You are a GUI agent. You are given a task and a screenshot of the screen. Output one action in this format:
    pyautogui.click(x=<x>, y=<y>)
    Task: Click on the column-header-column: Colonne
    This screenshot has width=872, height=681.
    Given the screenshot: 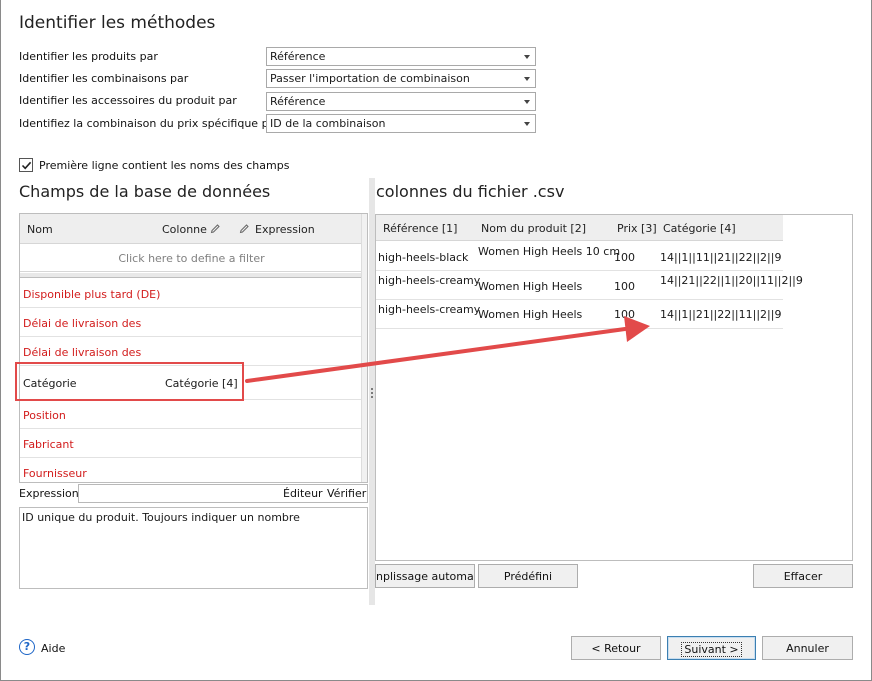 What is the action you would take?
    pyautogui.click(x=184, y=229)
    